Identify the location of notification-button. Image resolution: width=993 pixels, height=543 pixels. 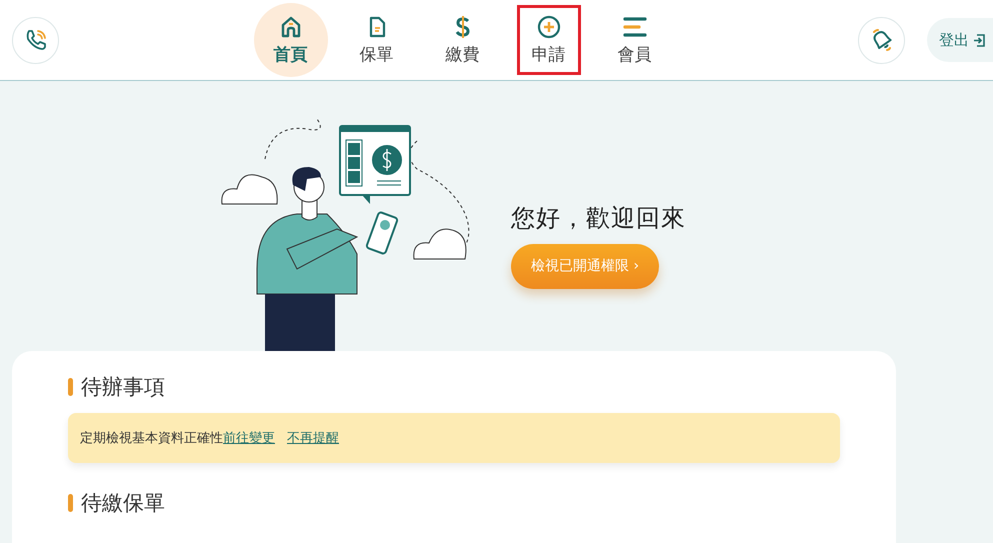
(881, 40).